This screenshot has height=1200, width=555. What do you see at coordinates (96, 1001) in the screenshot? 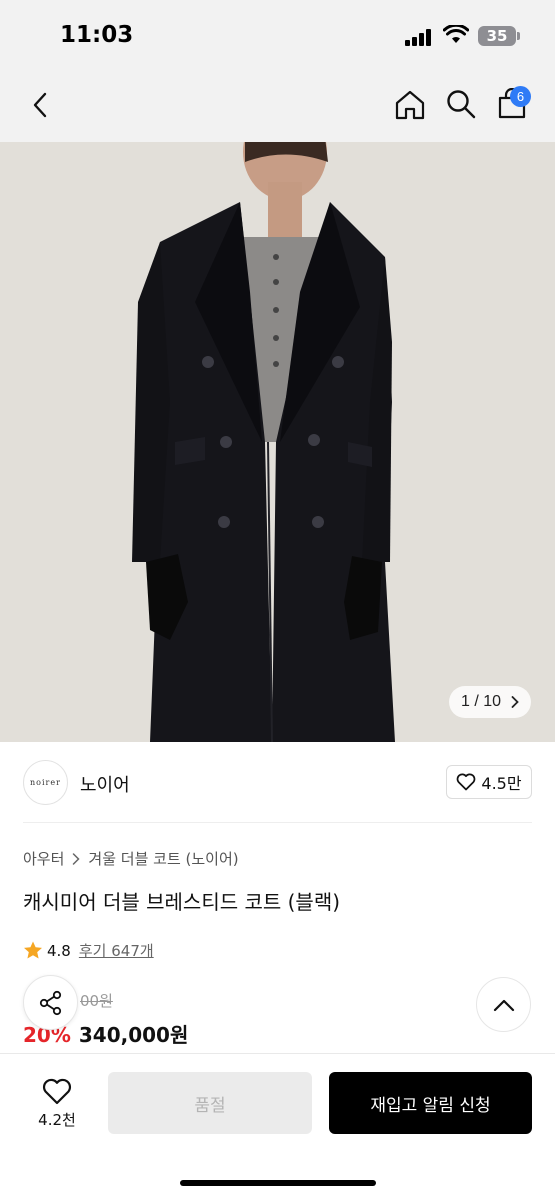
I see `original-price: 00원` at bounding box center [96, 1001].